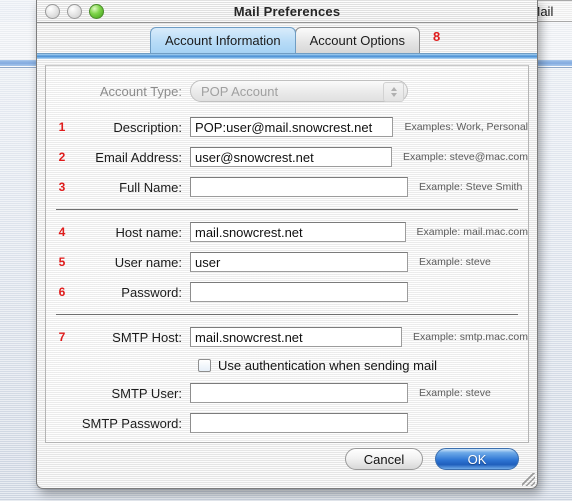 This screenshot has height=501, width=572. Describe the element at coordinates (437, 36) in the screenshot. I see `annotation-marker-8: 8` at that location.